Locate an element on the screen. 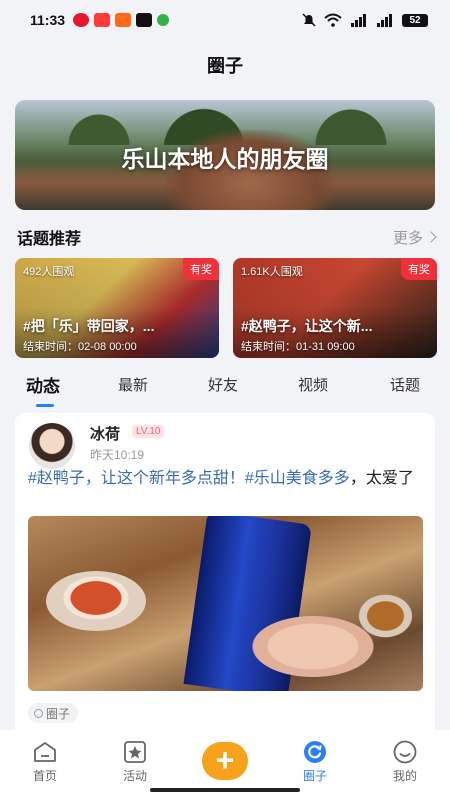 The height and width of the screenshot is (800, 450). topic-viewers: 492人围观 is located at coordinates (49, 272).